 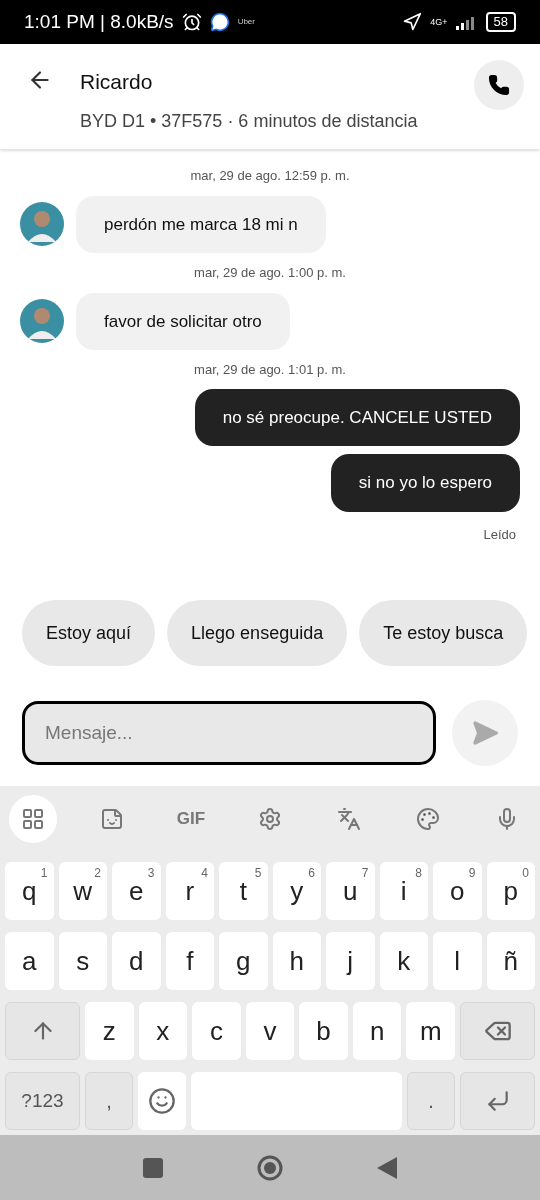 What do you see at coordinates (82, 961) in the screenshot?
I see `key: s` at bounding box center [82, 961].